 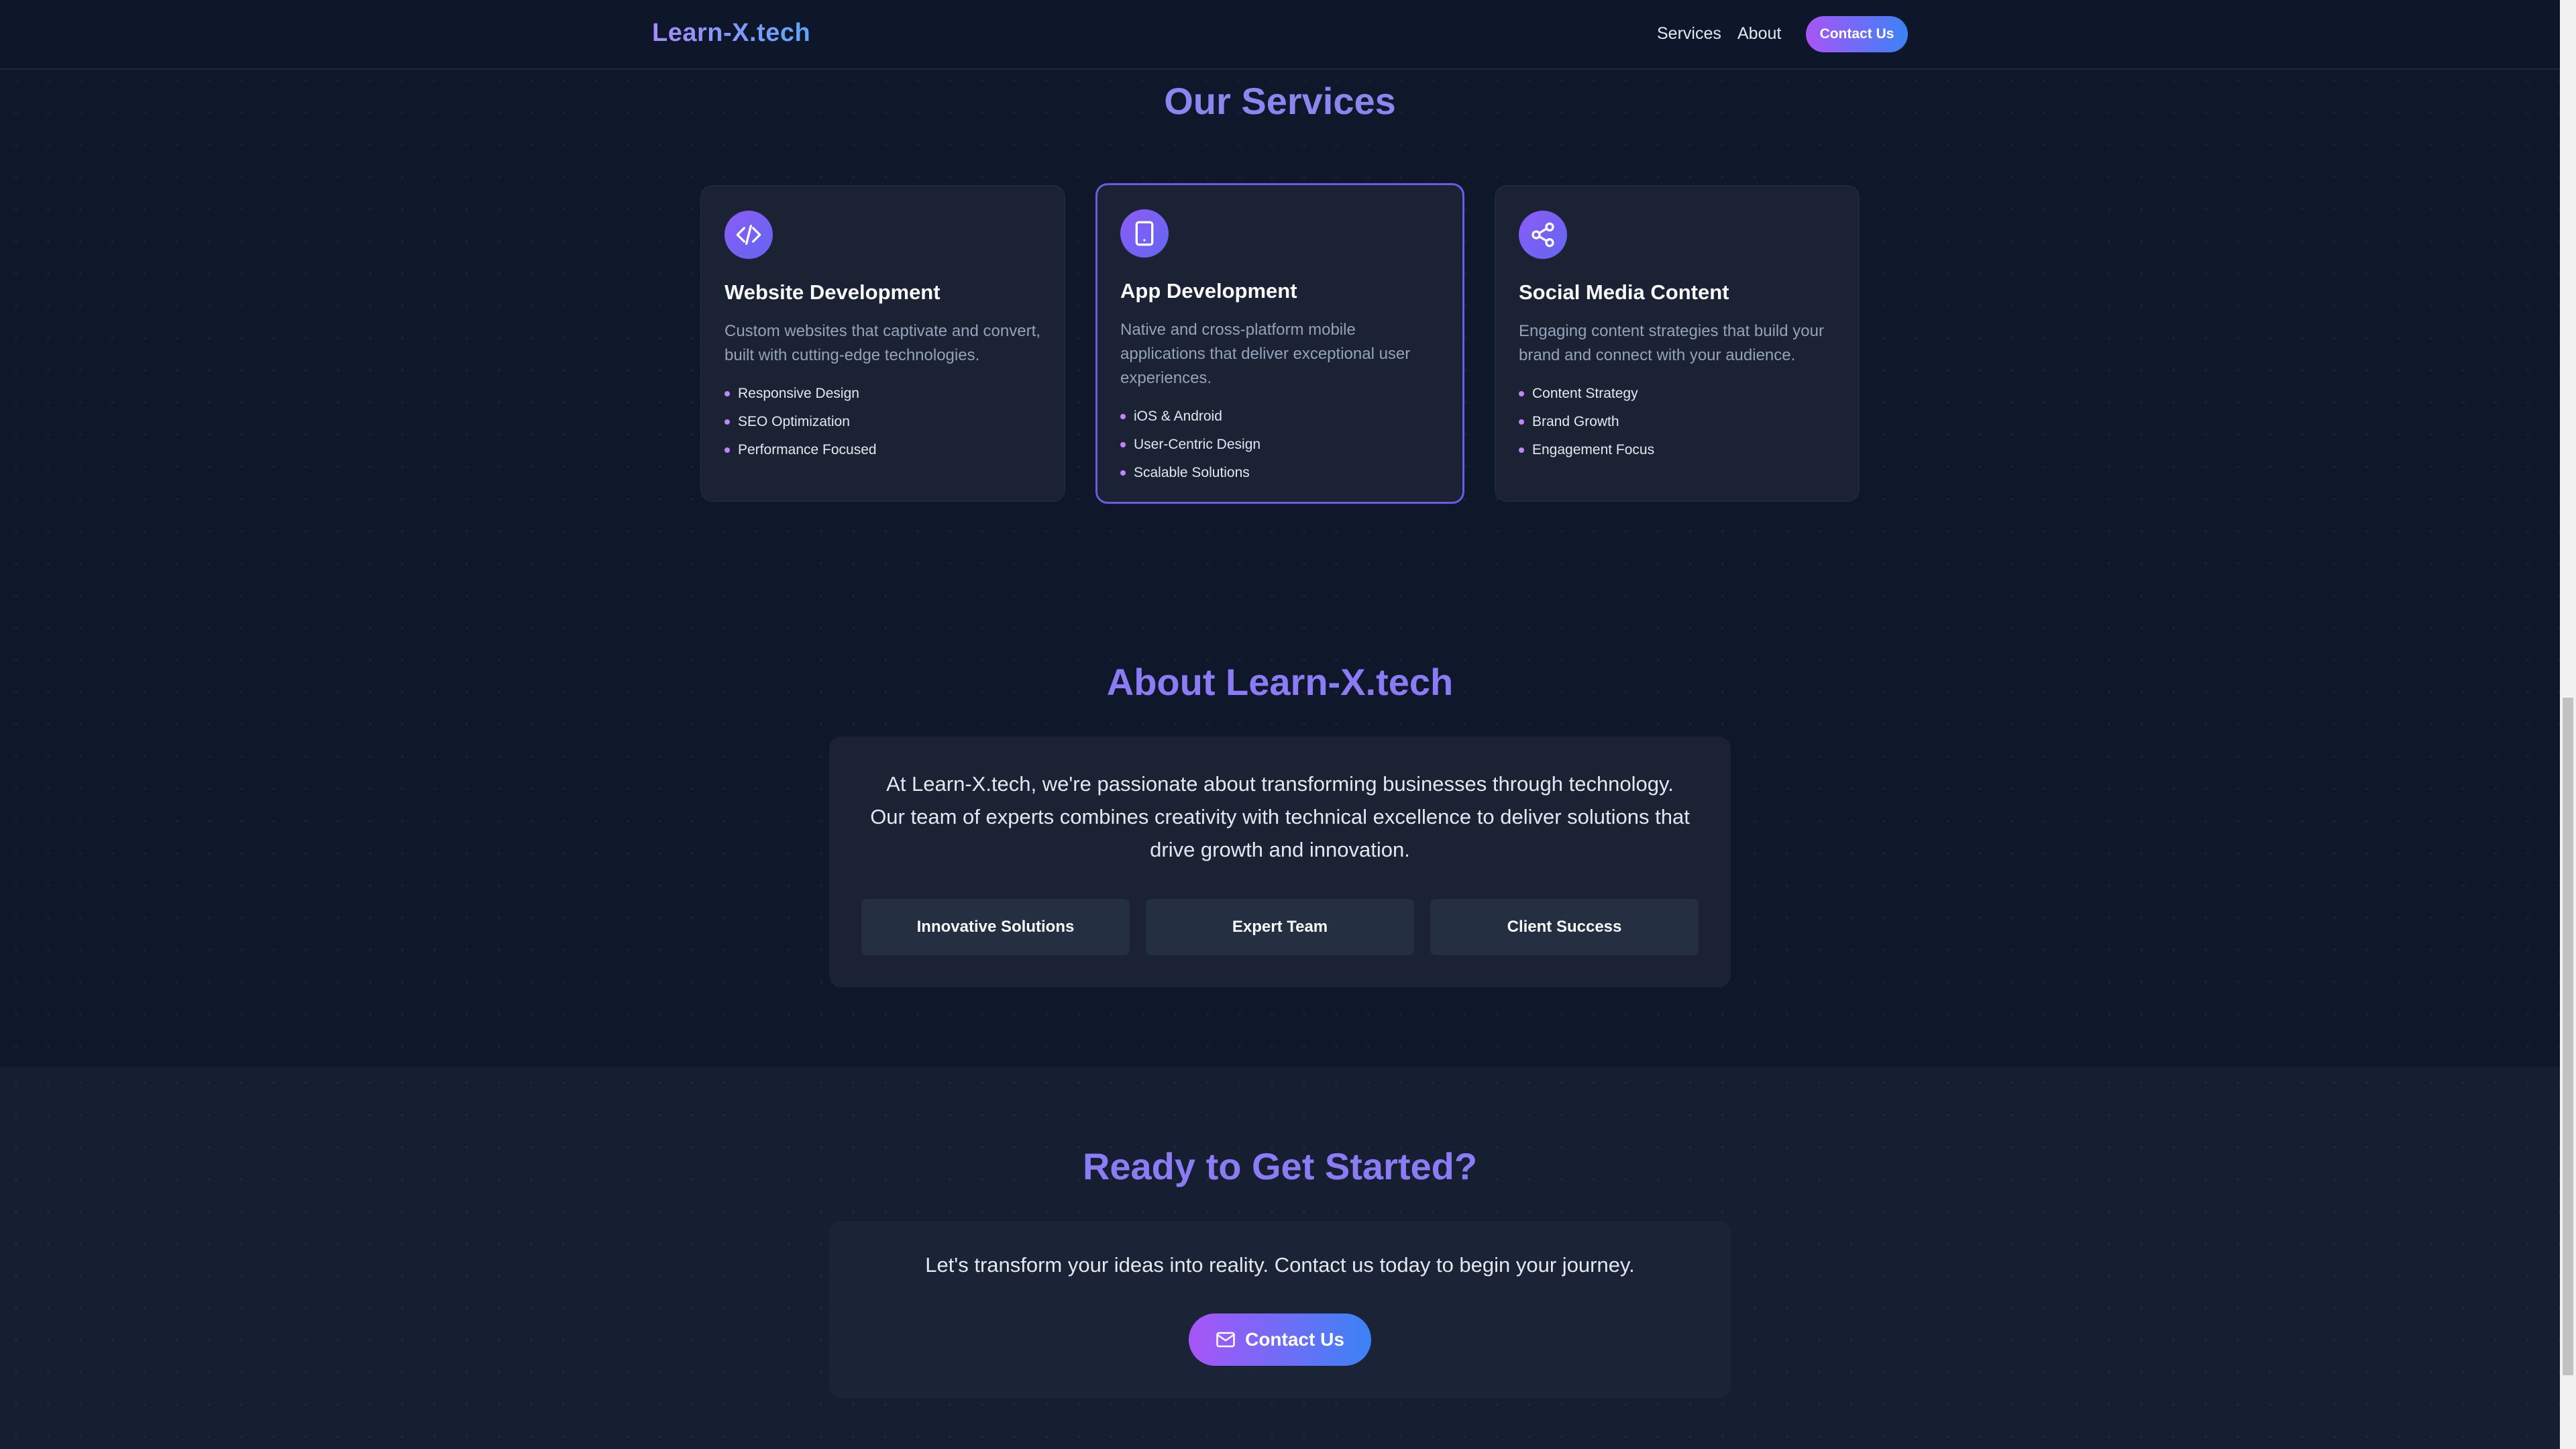 I want to click on feature-item: Scalable Solutions, so click(x=1280, y=473).